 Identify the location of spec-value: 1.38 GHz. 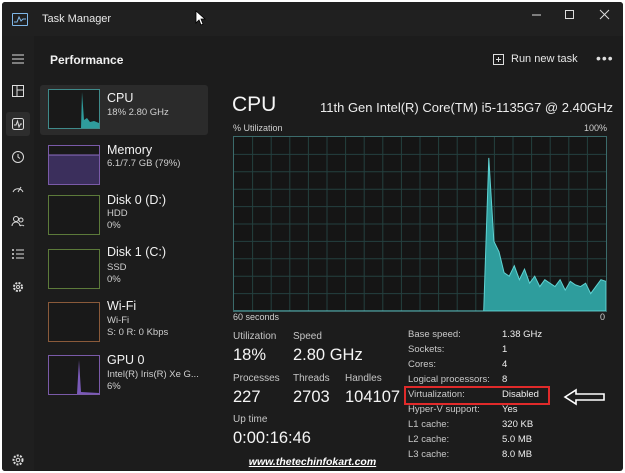
(522, 334).